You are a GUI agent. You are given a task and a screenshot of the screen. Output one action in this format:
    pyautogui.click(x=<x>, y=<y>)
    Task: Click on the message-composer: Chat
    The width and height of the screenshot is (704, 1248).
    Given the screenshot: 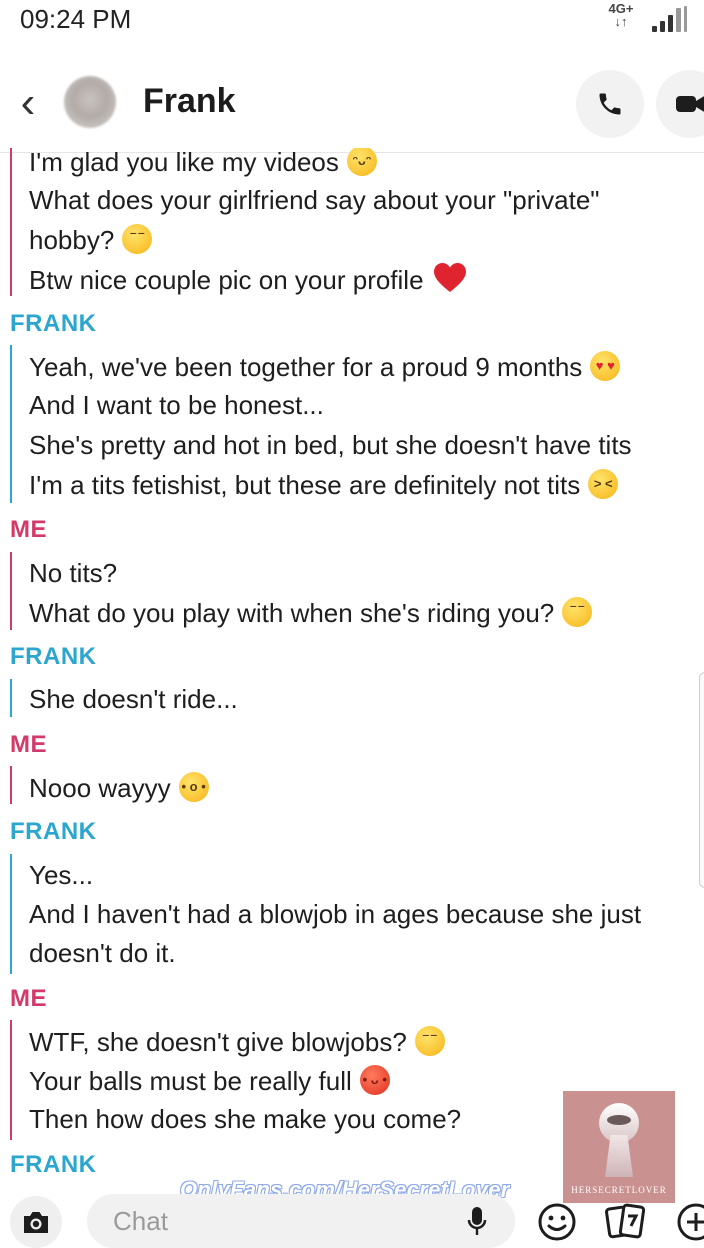 What is the action you would take?
    pyautogui.click(x=352, y=1214)
    